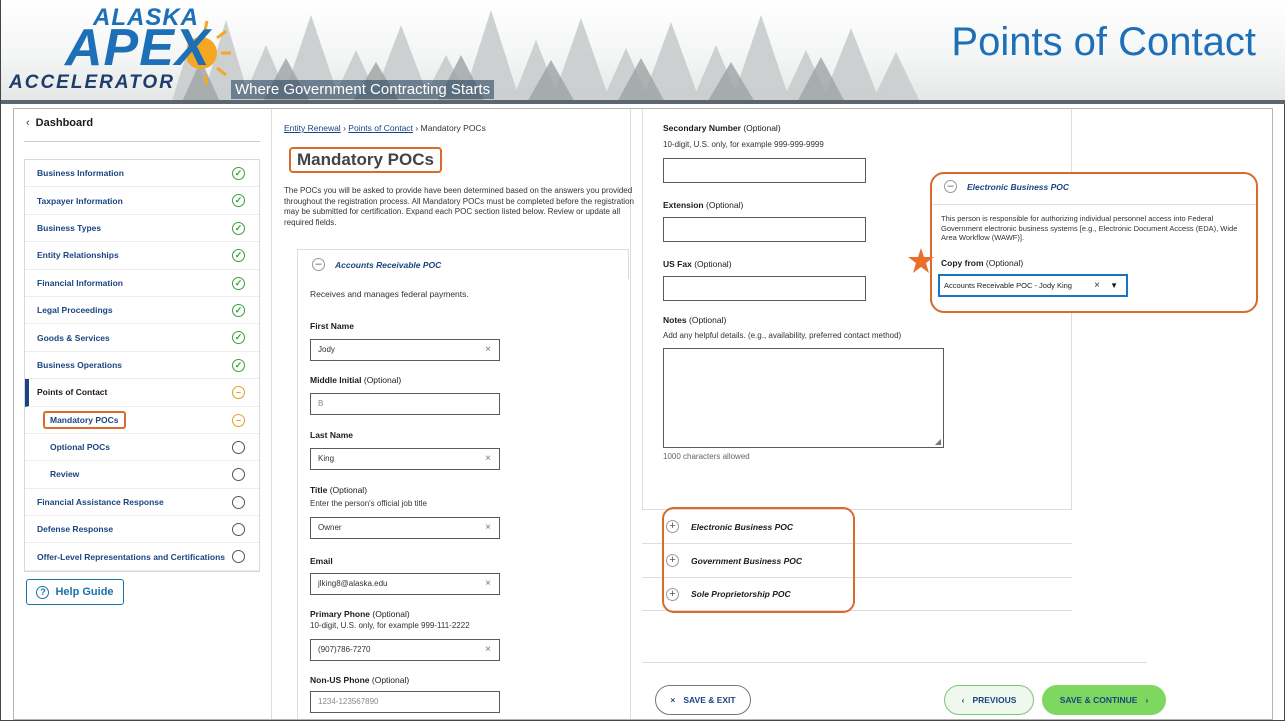 The width and height of the screenshot is (1285, 721). What do you see at coordinates (69, 227) in the screenshot?
I see `sidebar-item-label: Business Types` at bounding box center [69, 227].